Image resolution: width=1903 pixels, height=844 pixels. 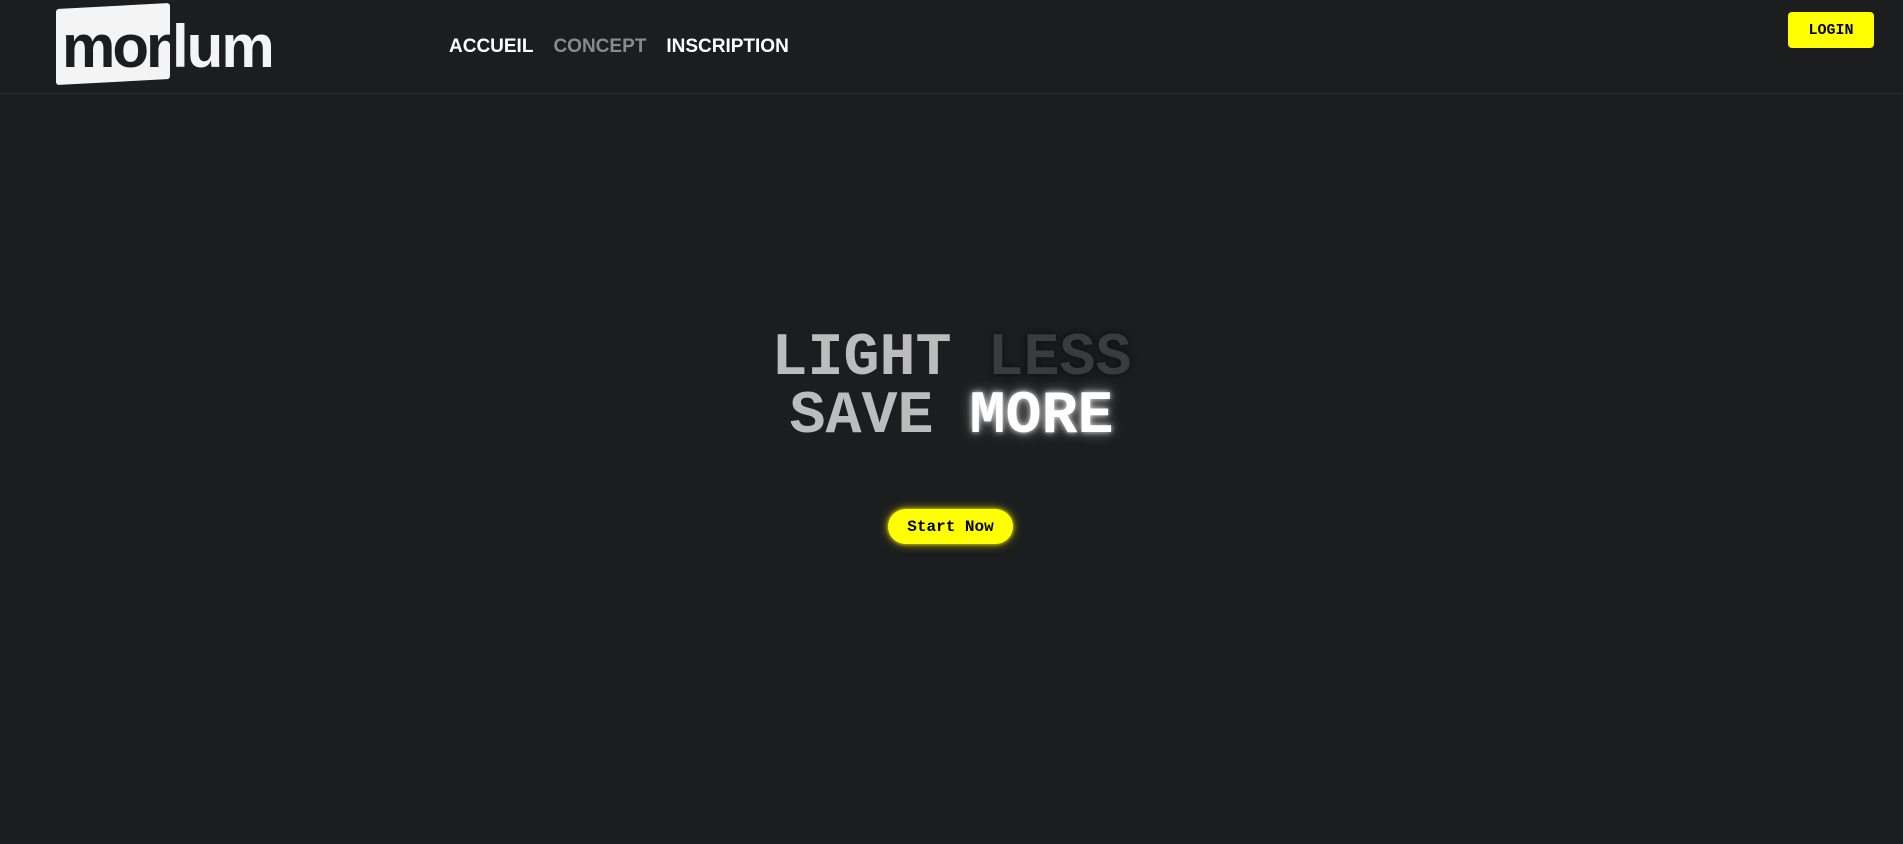 What do you see at coordinates (491, 47) in the screenshot?
I see `nav-accueil: ACCUEIL` at bounding box center [491, 47].